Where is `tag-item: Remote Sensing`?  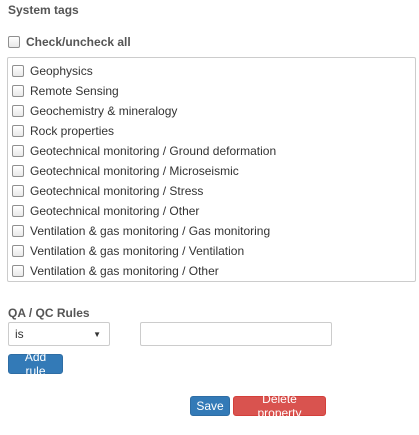
tag-item: Remote Sensing is located at coordinates (213, 91).